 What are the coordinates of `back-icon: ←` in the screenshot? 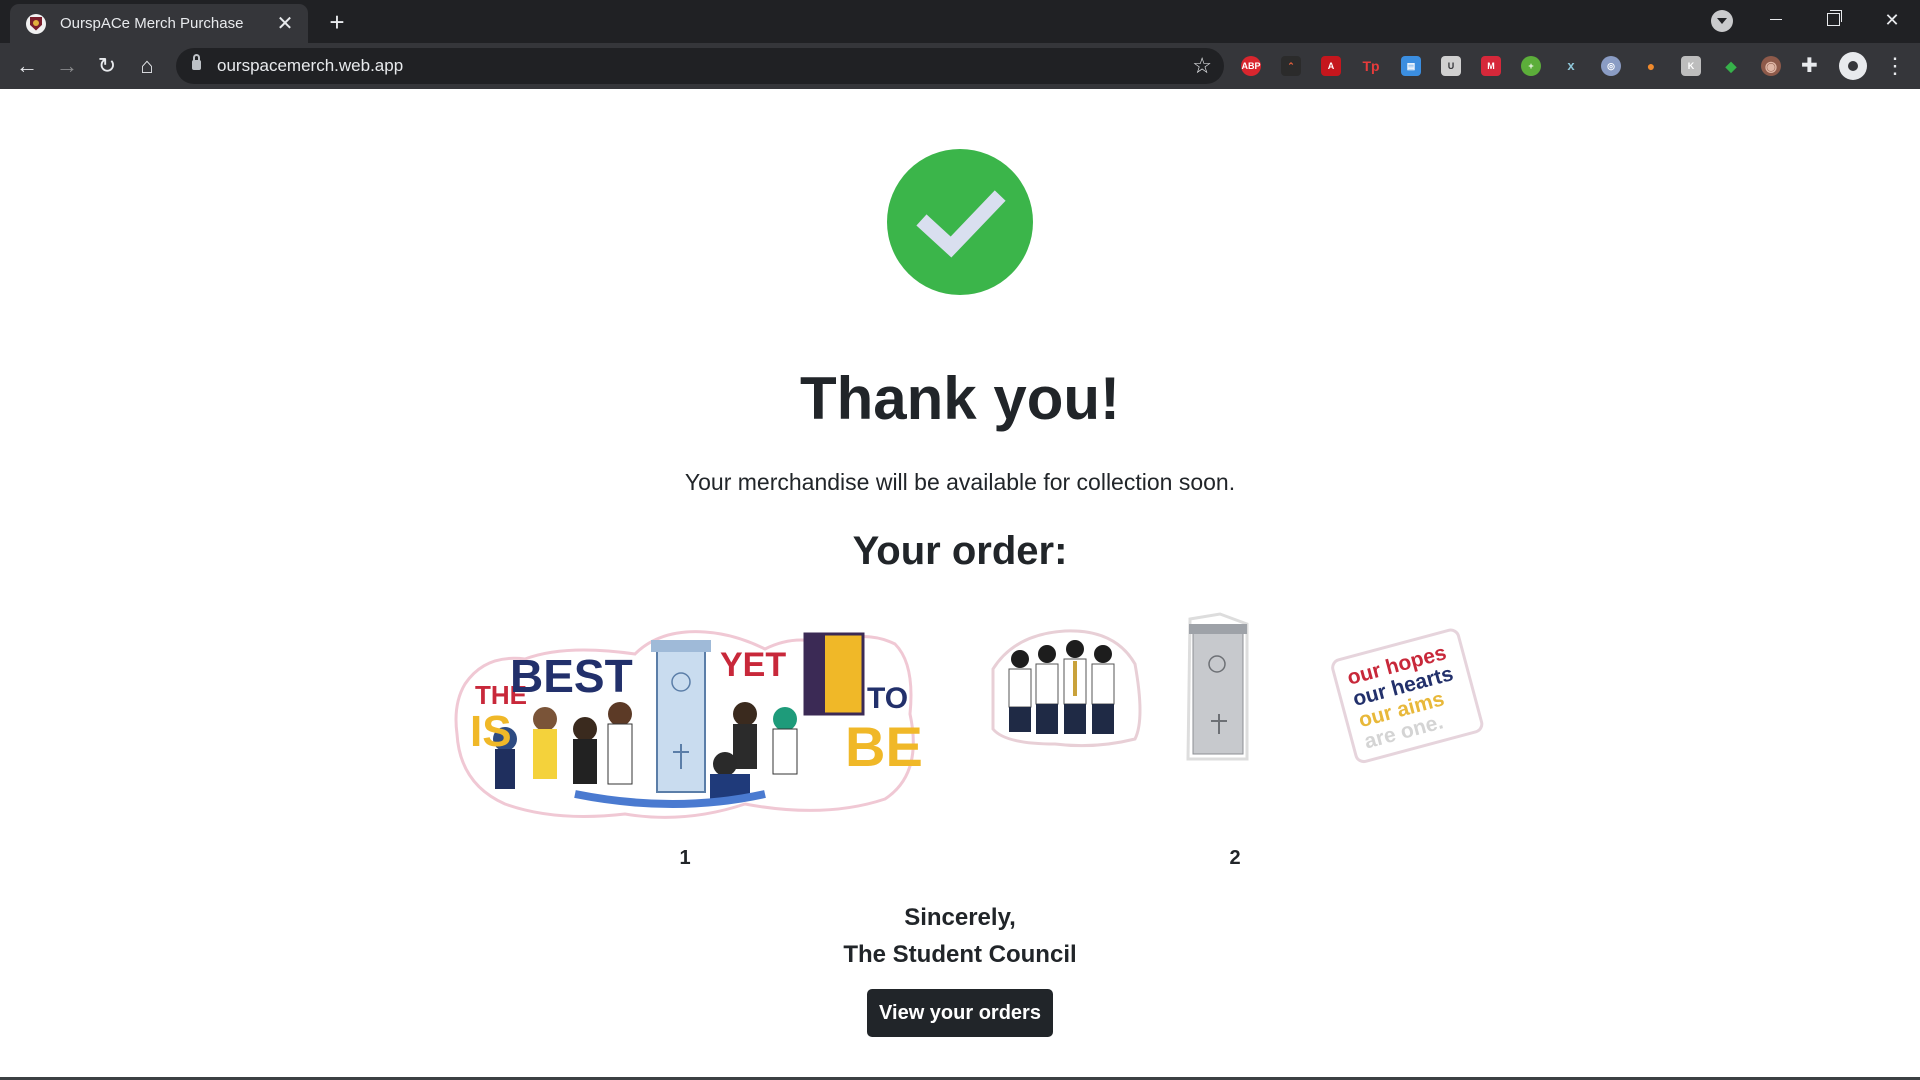 It's located at (27, 66).